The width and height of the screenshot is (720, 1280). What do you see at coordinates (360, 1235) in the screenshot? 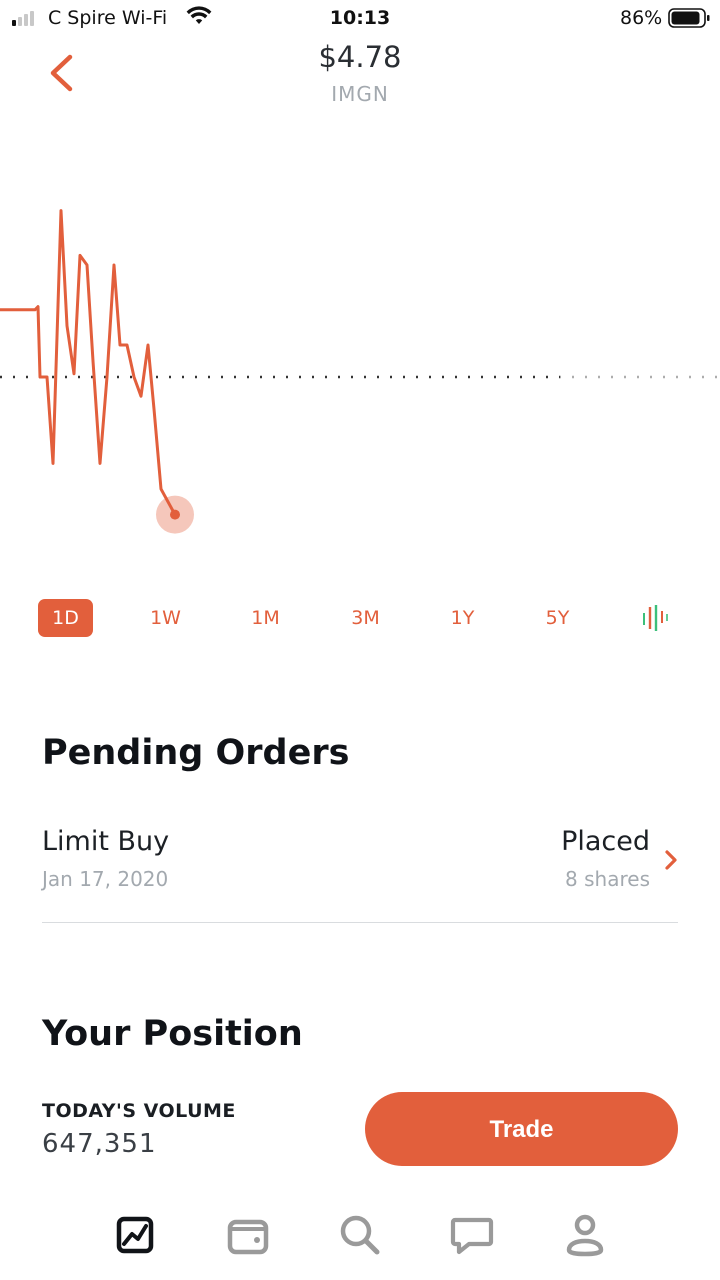
I see `nav-search-icon` at bounding box center [360, 1235].